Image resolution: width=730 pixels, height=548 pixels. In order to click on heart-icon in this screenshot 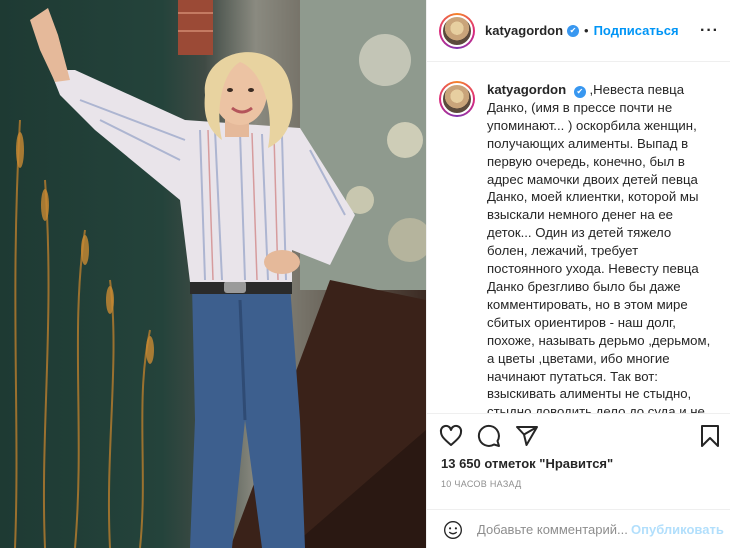, I will do `click(451, 436)`.